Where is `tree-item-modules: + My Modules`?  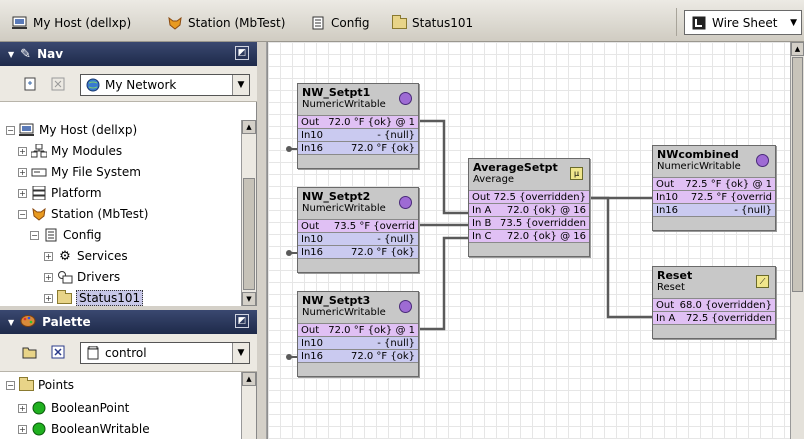 tree-item-modules: + My Modules is located at coordinates (70, 151).